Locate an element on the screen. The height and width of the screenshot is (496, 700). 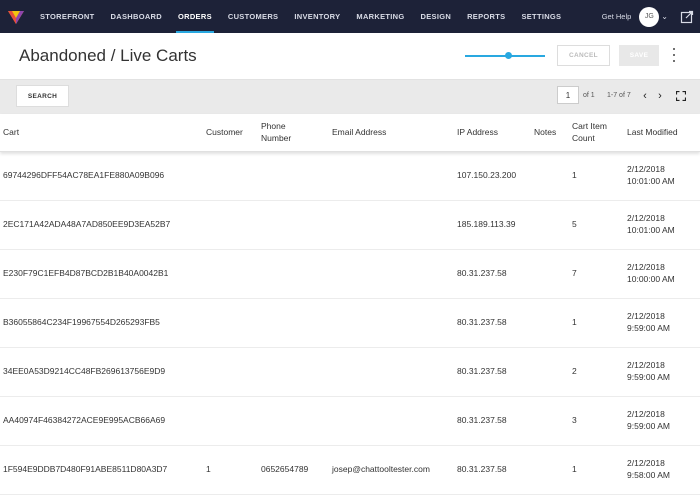
email-cell: josep@chattooltester.com is located at coordinates (381, 469).